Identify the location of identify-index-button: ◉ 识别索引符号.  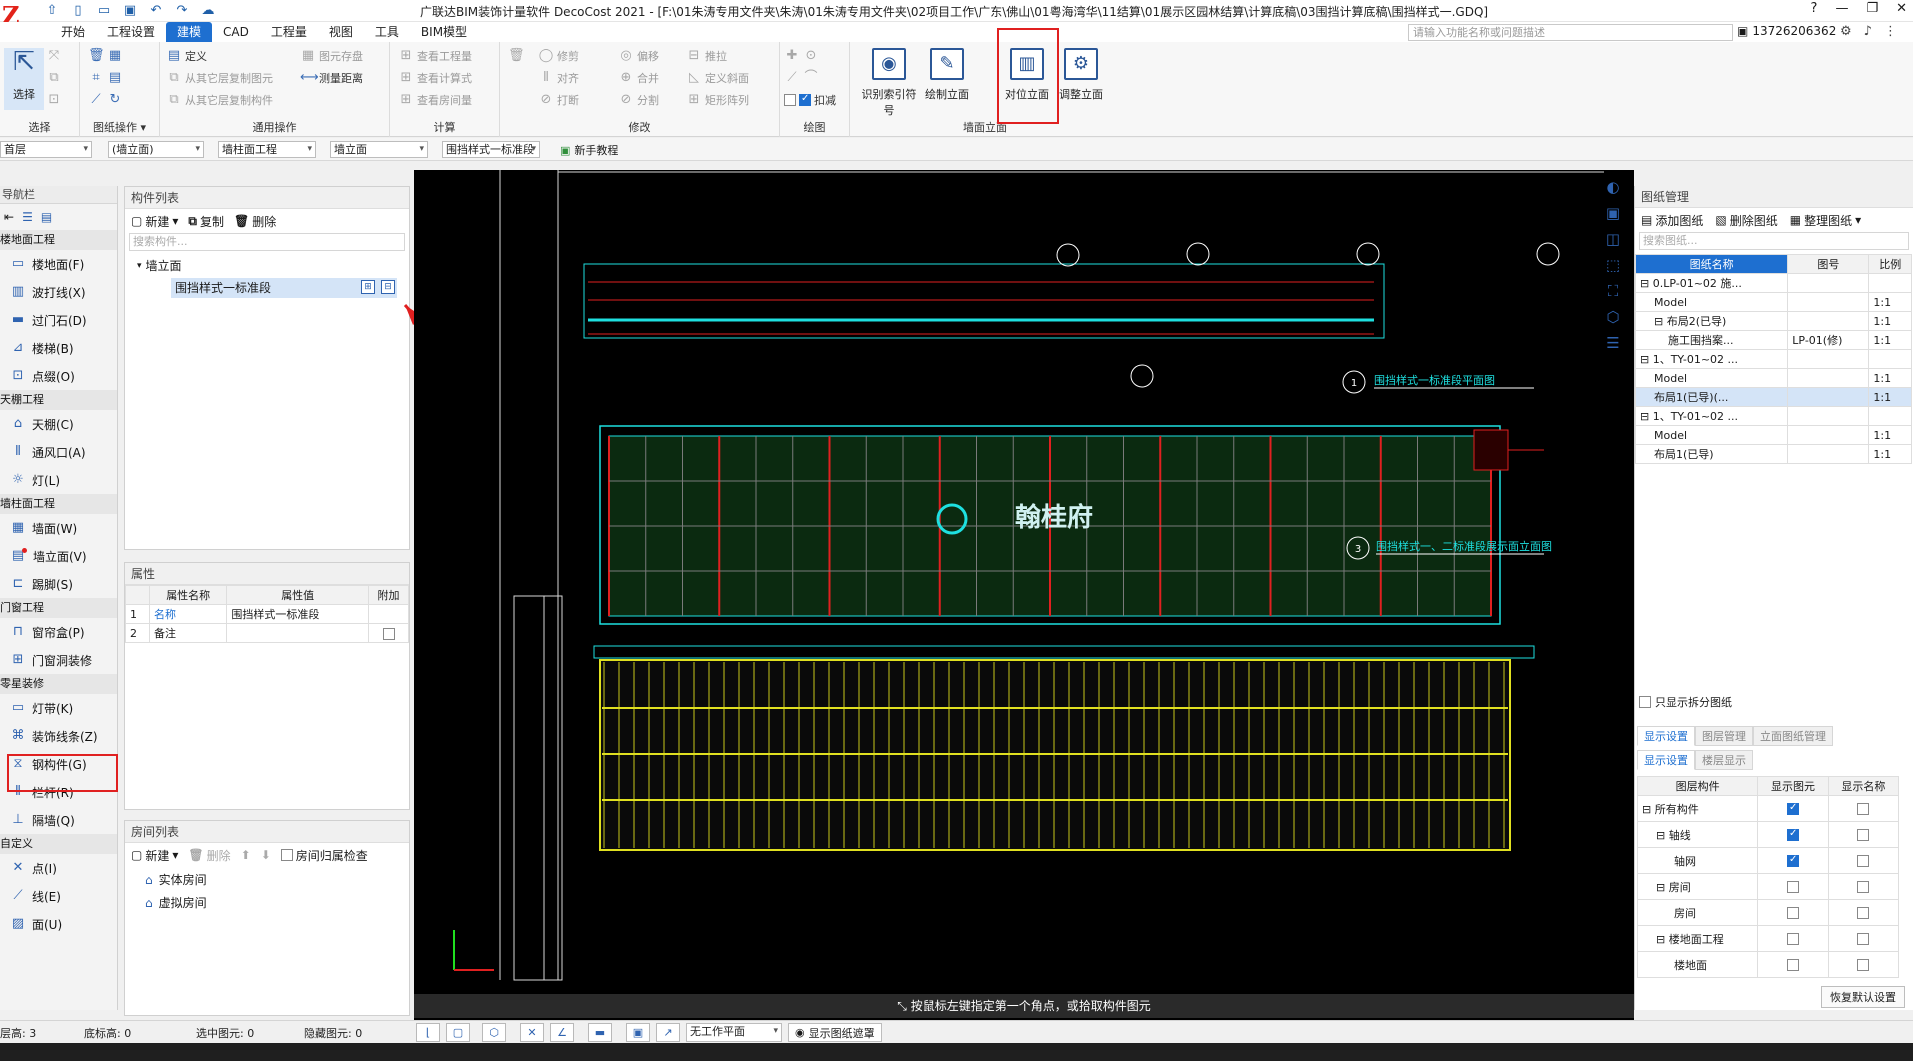
(889, 82).